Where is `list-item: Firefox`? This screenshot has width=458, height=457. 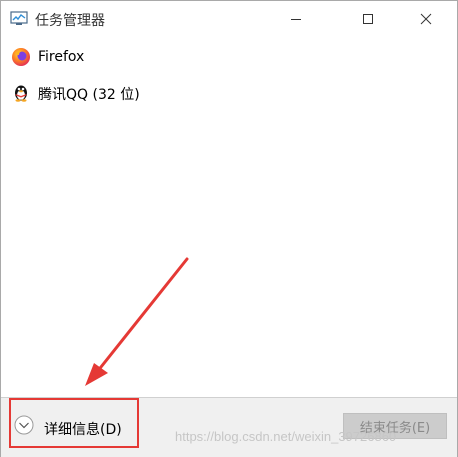 list-item: Firefox is located at coordinates (229, 57).